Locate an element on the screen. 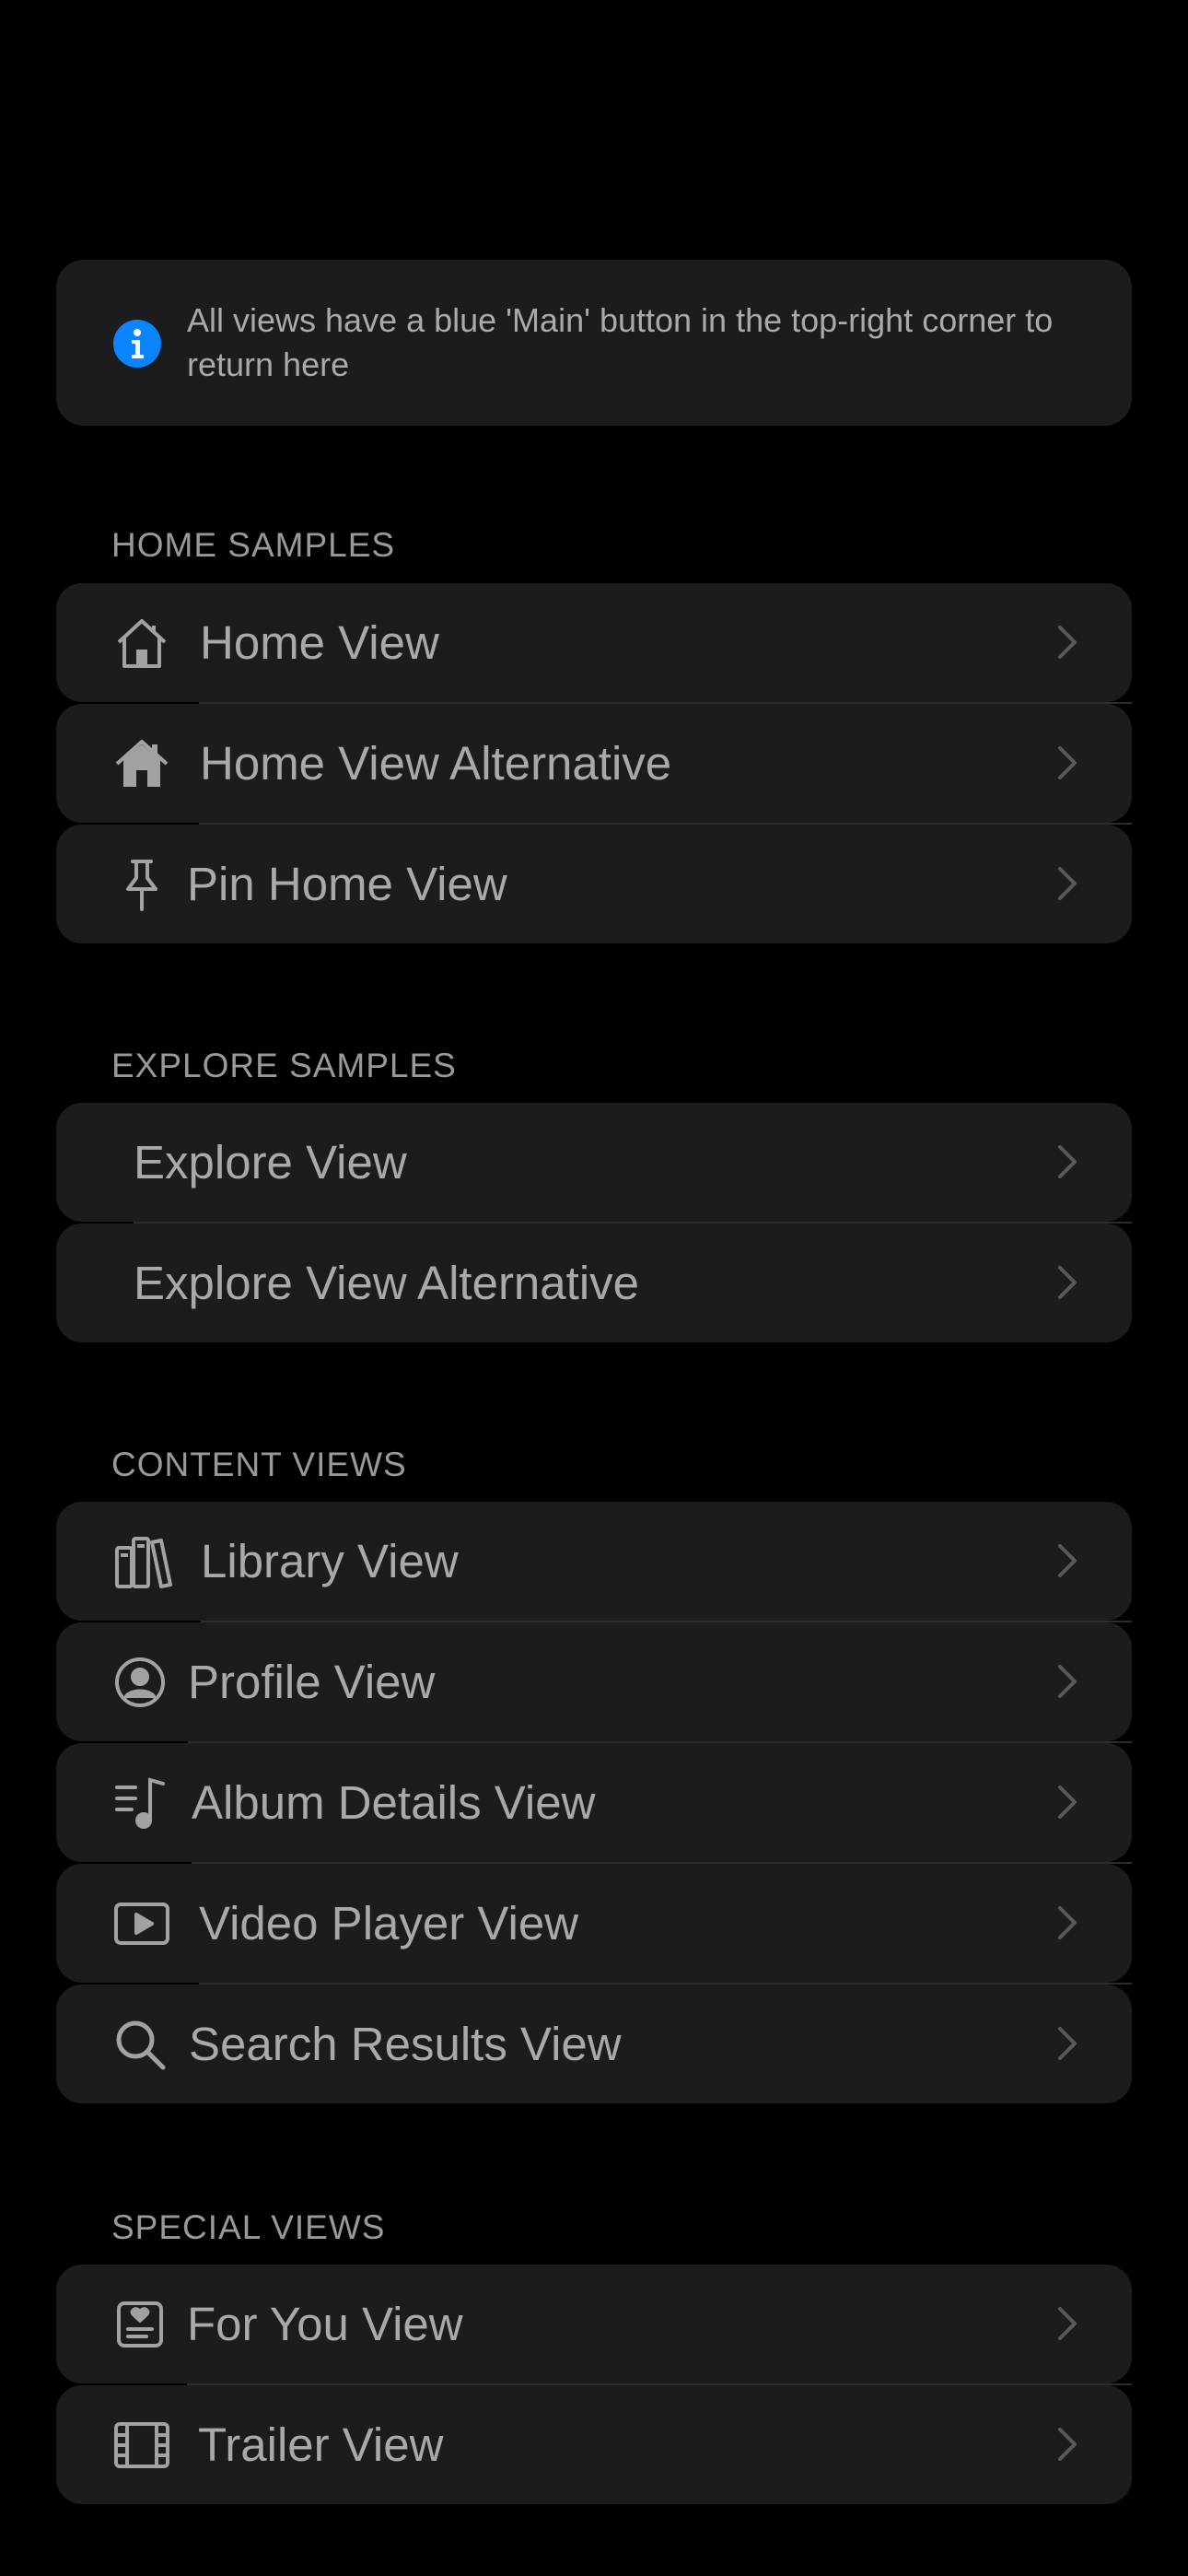 The width and height of the screenshot is (1188, 2576). row-for-you-view: For You View is located at coordinates (594, 2324).